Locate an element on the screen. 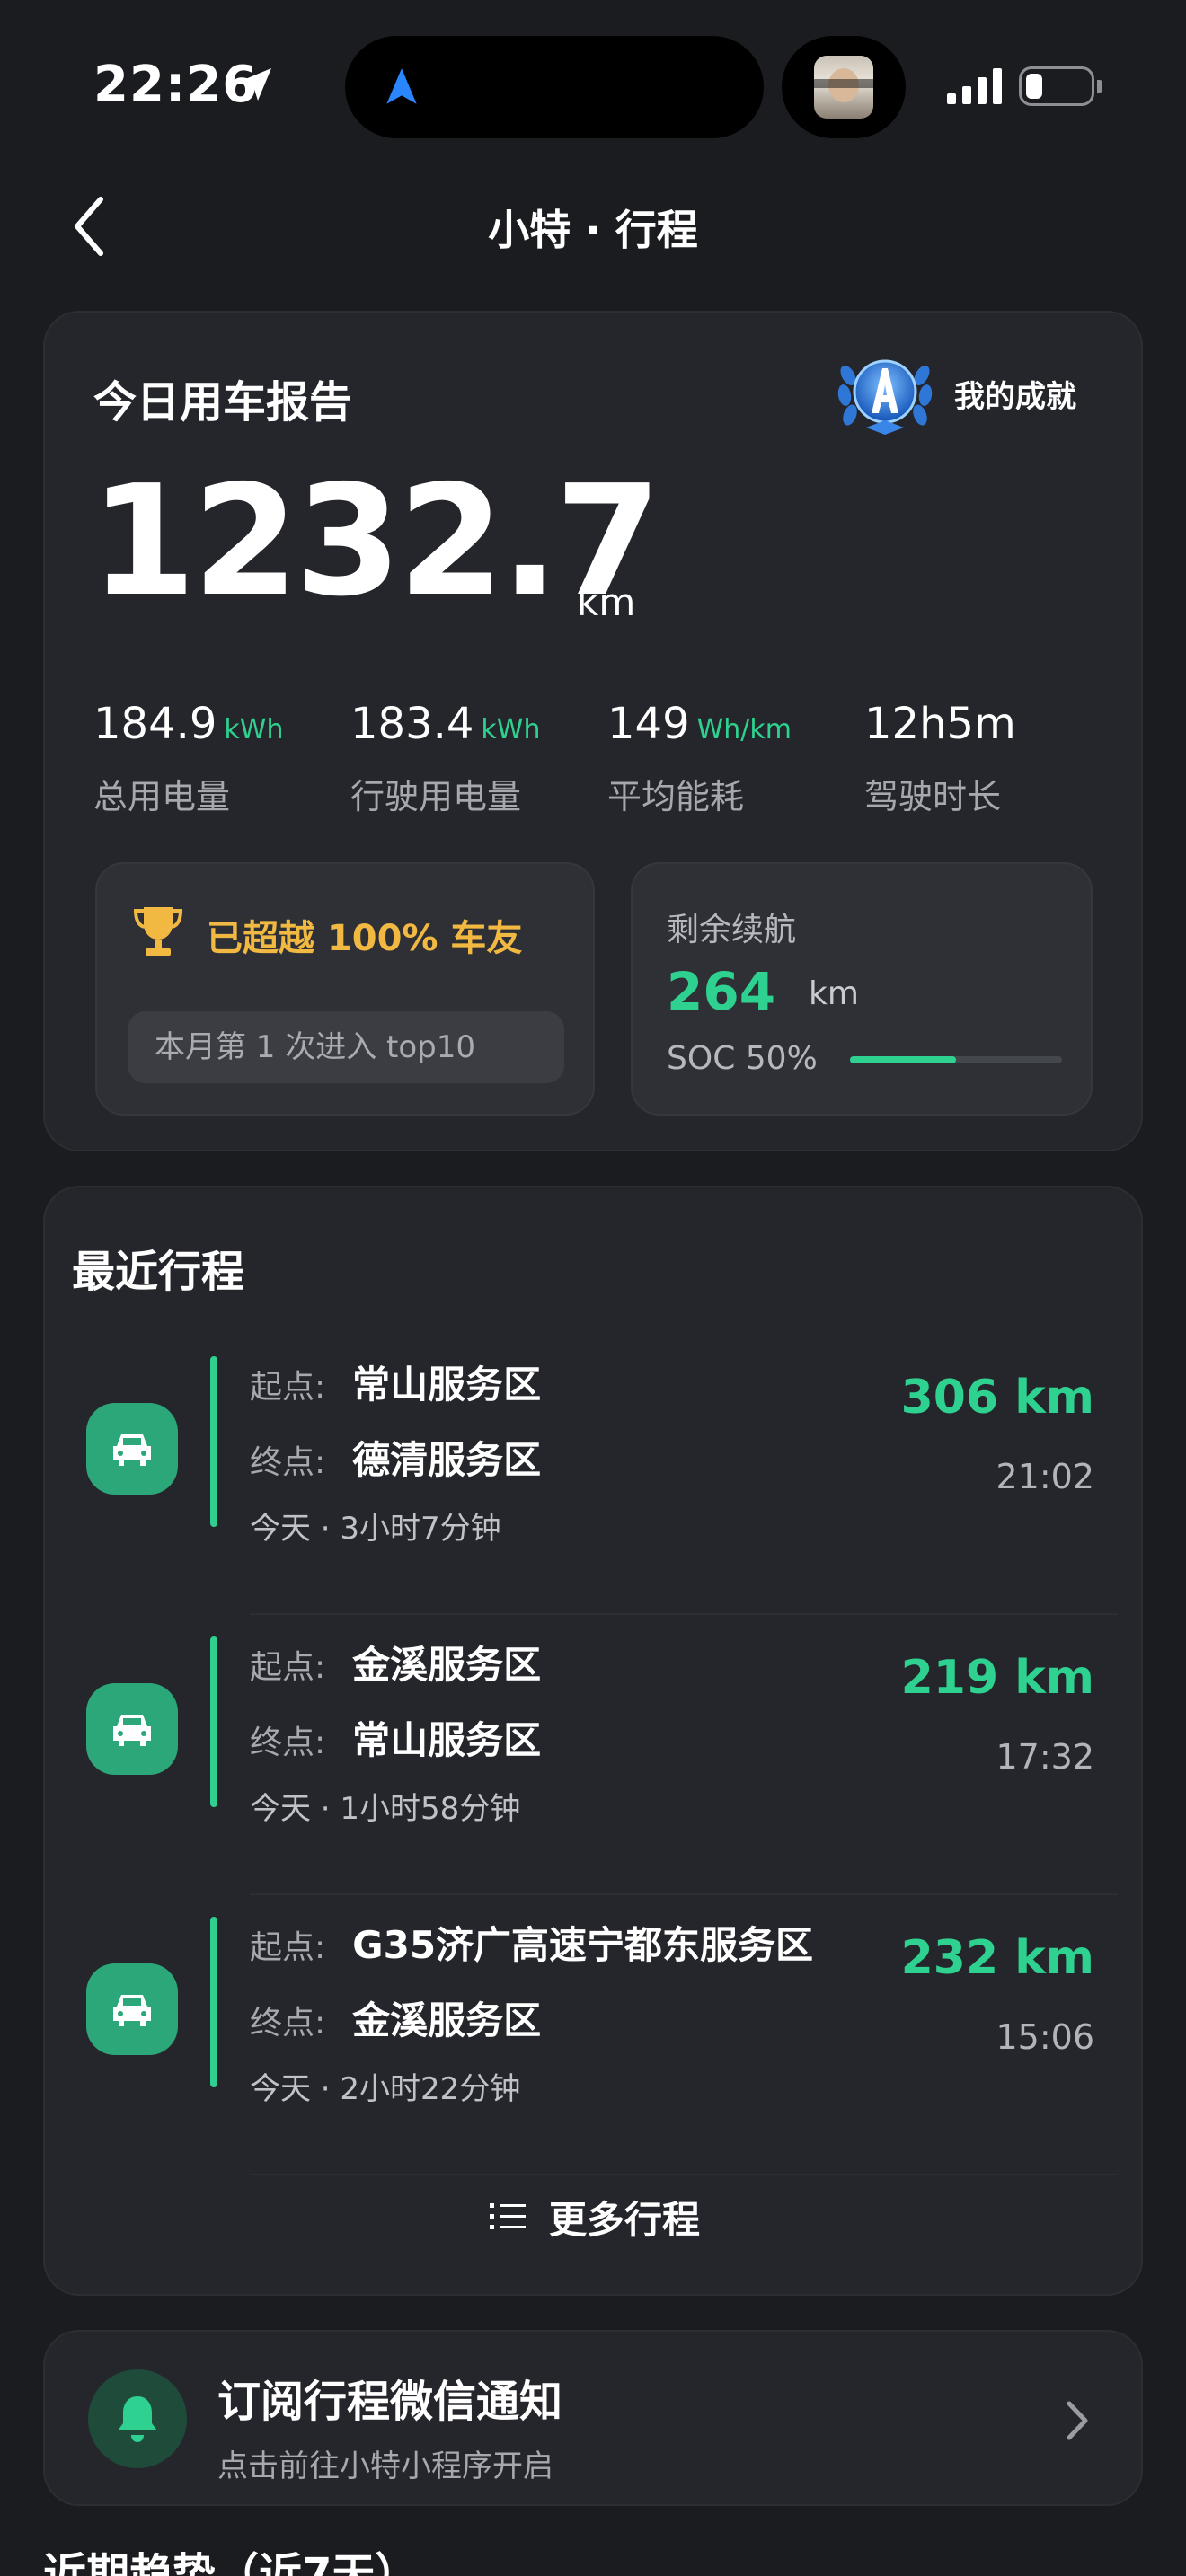 Image resolution: width=1186 pixels, height=2576 pixels. end-place: 常山服务区 is located at coordinates (447, 1740).